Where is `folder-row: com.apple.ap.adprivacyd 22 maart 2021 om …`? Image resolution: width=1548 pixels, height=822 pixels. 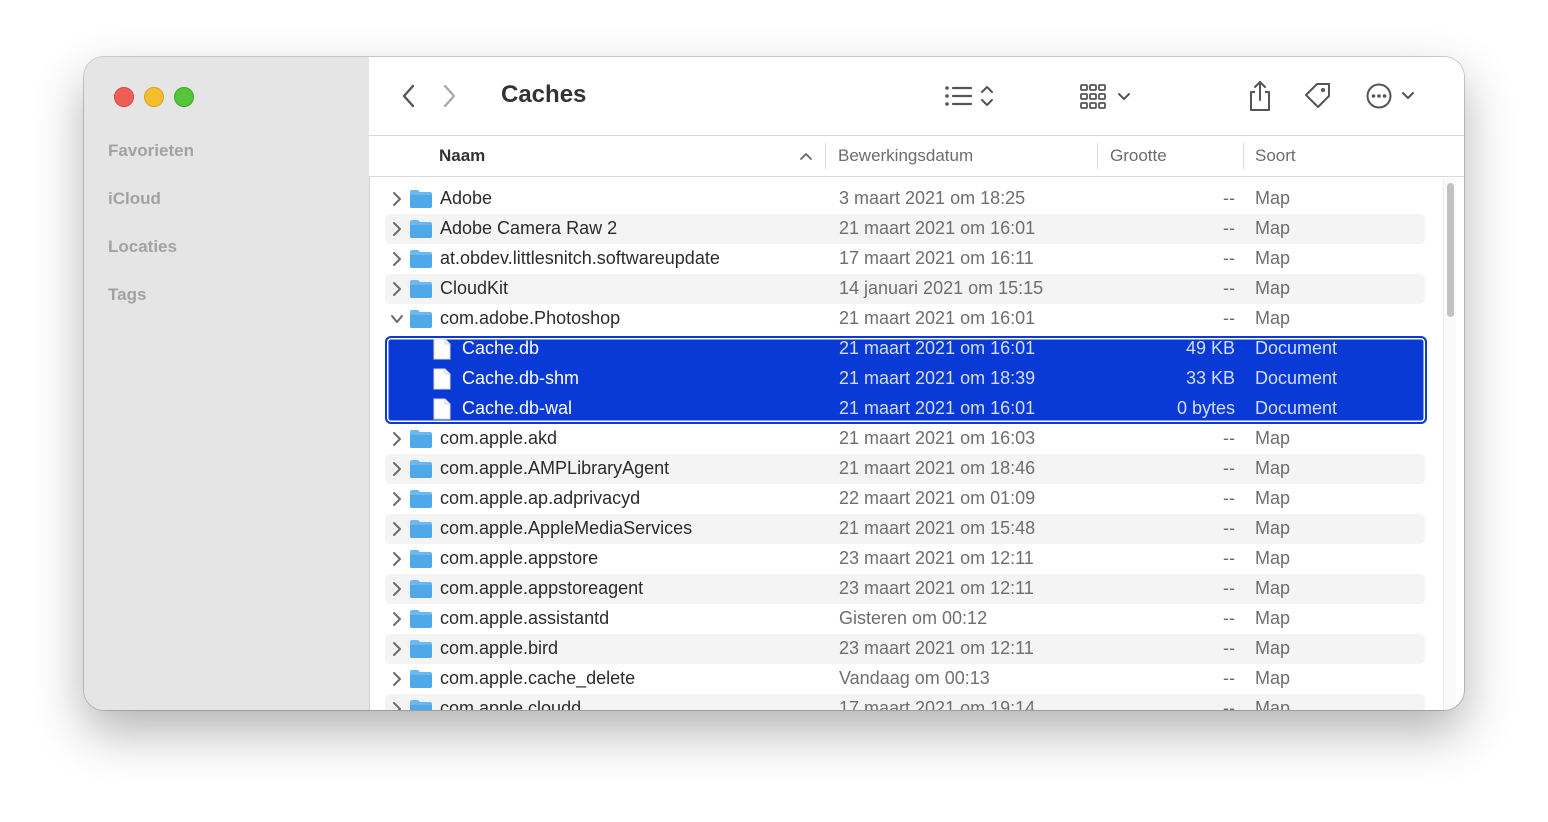
folder-row: com.apple.ap.adprivacyd 22 maart 2021 om … is located at coordinates (905, 499).